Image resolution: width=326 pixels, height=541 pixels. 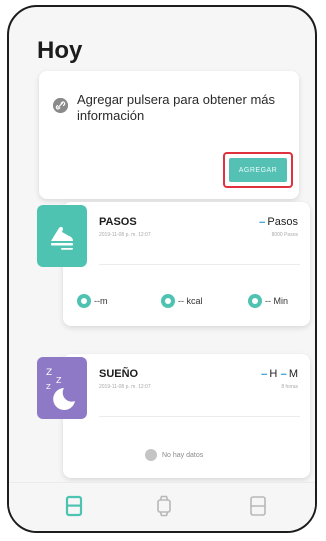 I want to click on sleep-minutes-unit: M, so click(x=293, y=374).